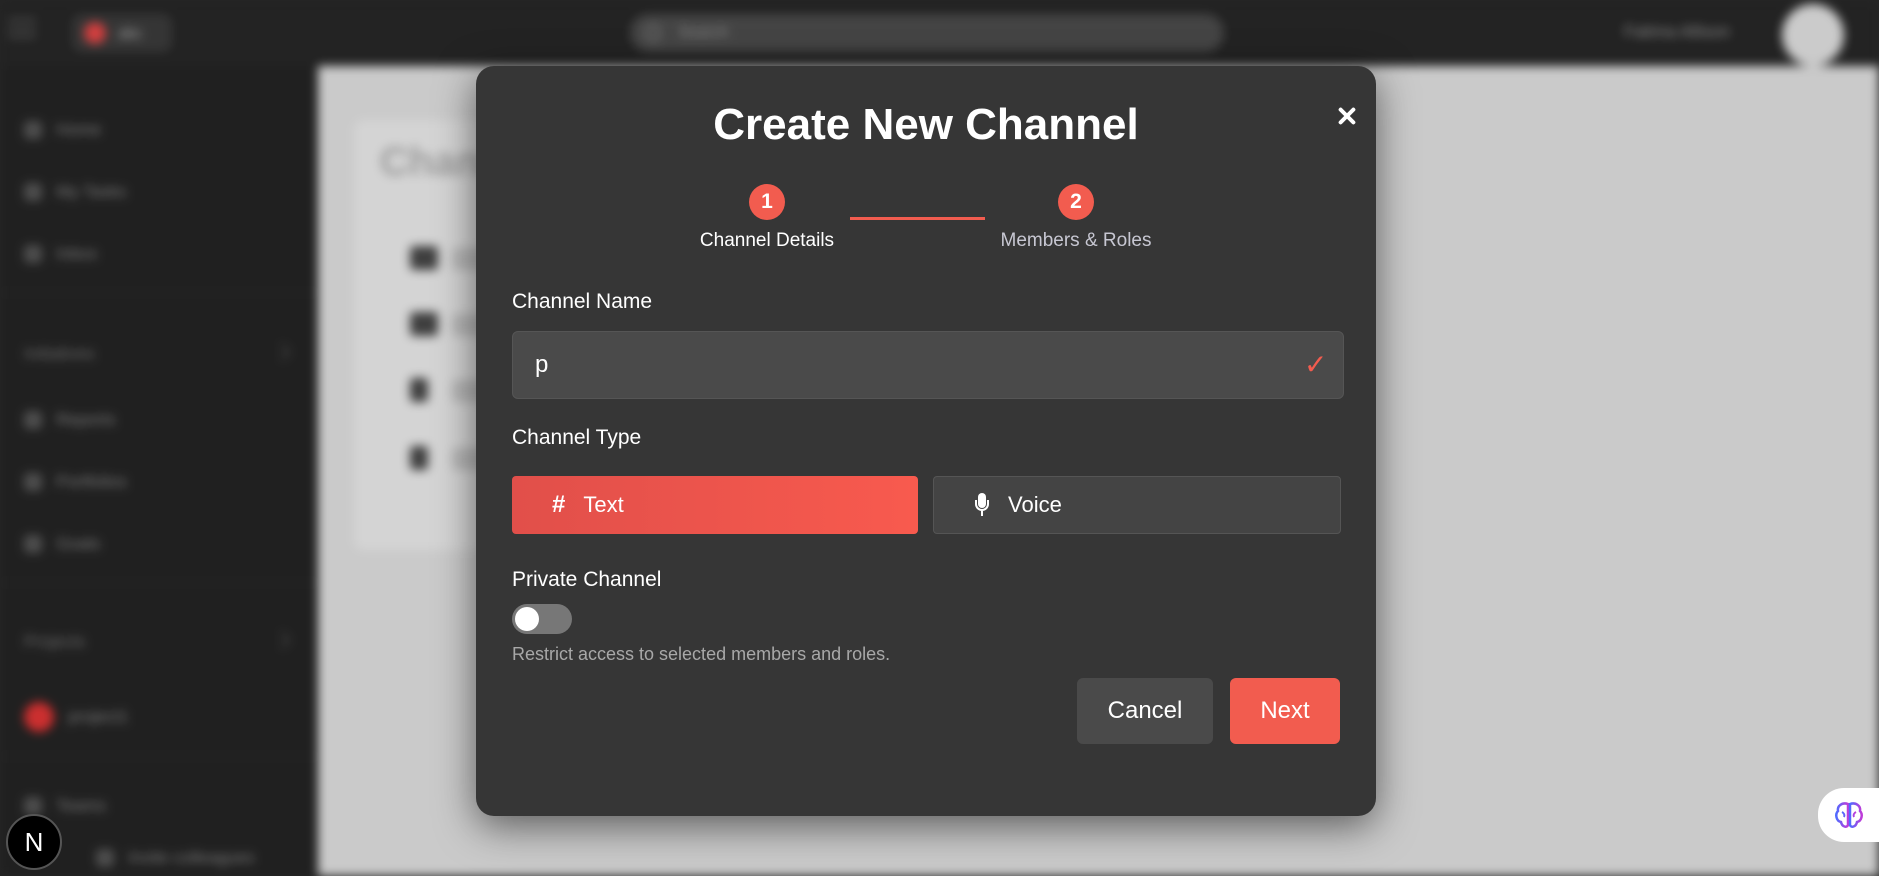  Describe the element at coordinates (577, 437) in the screenshot. I see `channel-type-label: Channel Type` at that location.